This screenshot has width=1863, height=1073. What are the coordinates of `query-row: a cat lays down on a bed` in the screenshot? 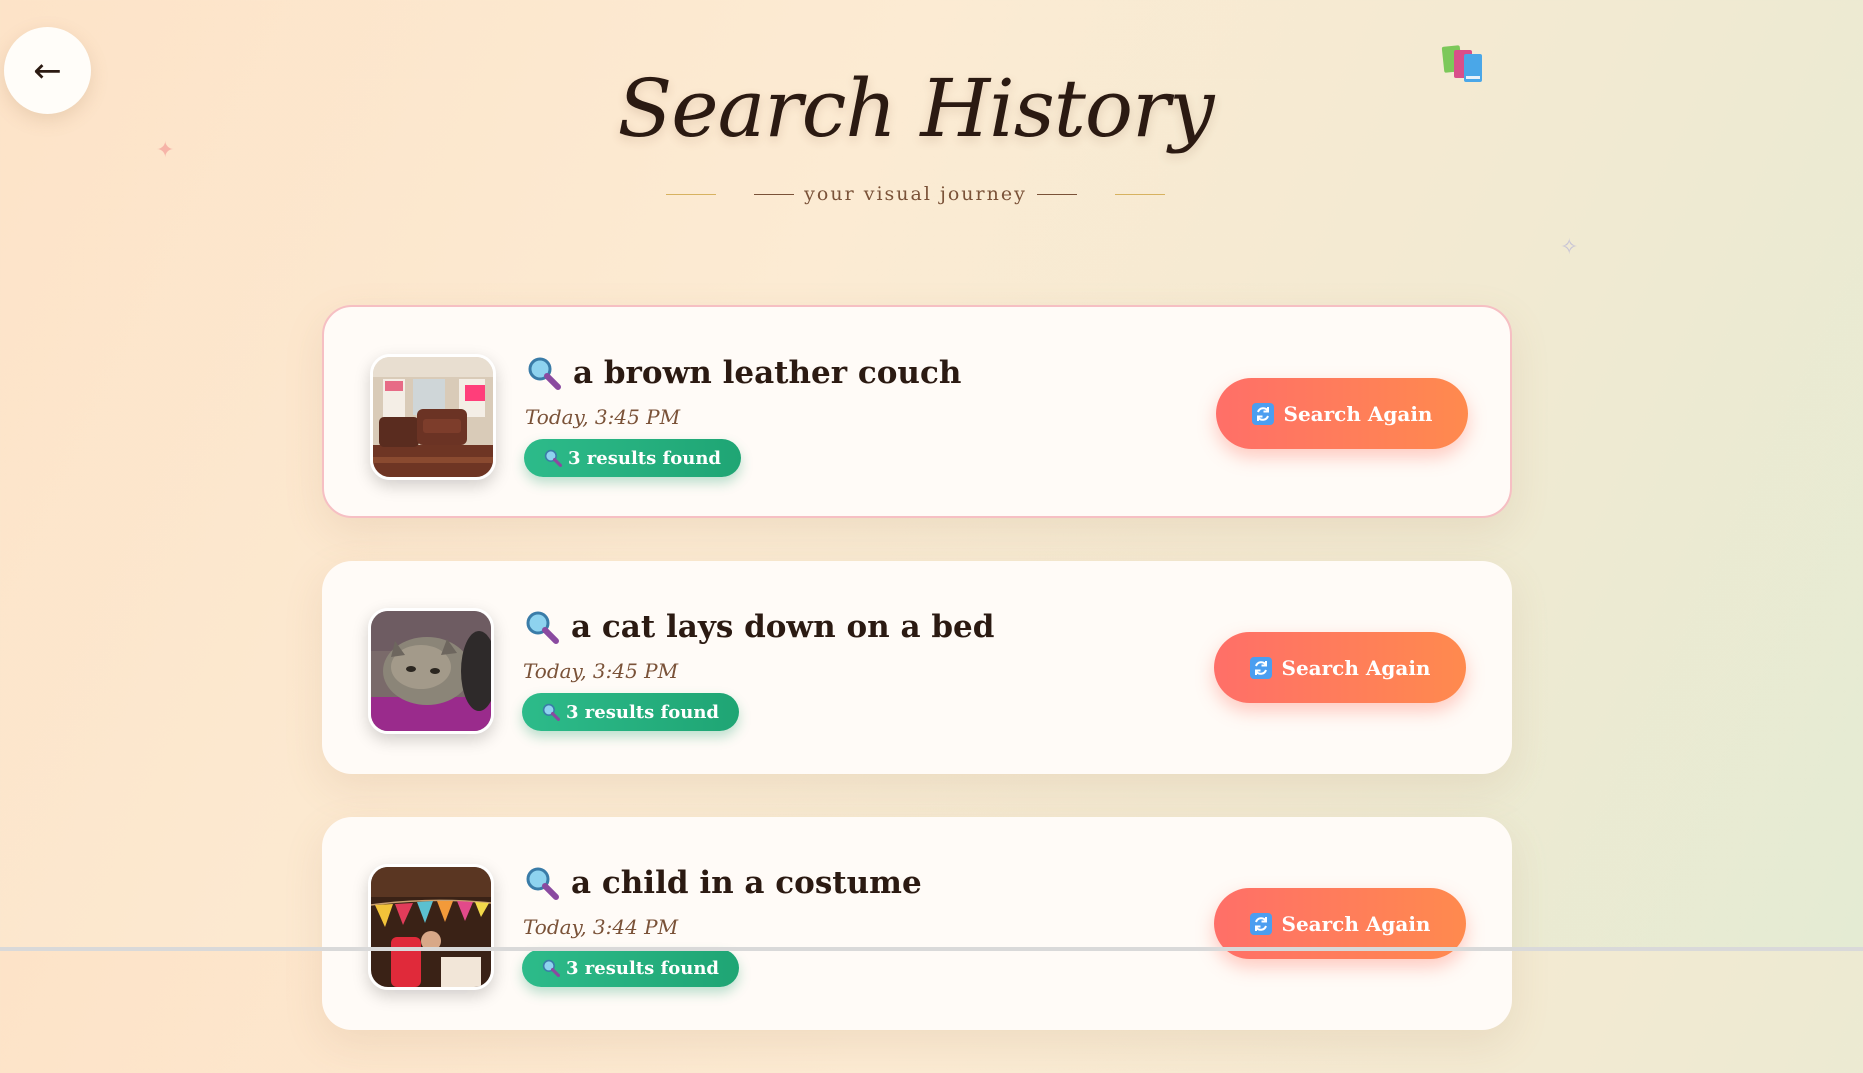 It's located at (759, 627).